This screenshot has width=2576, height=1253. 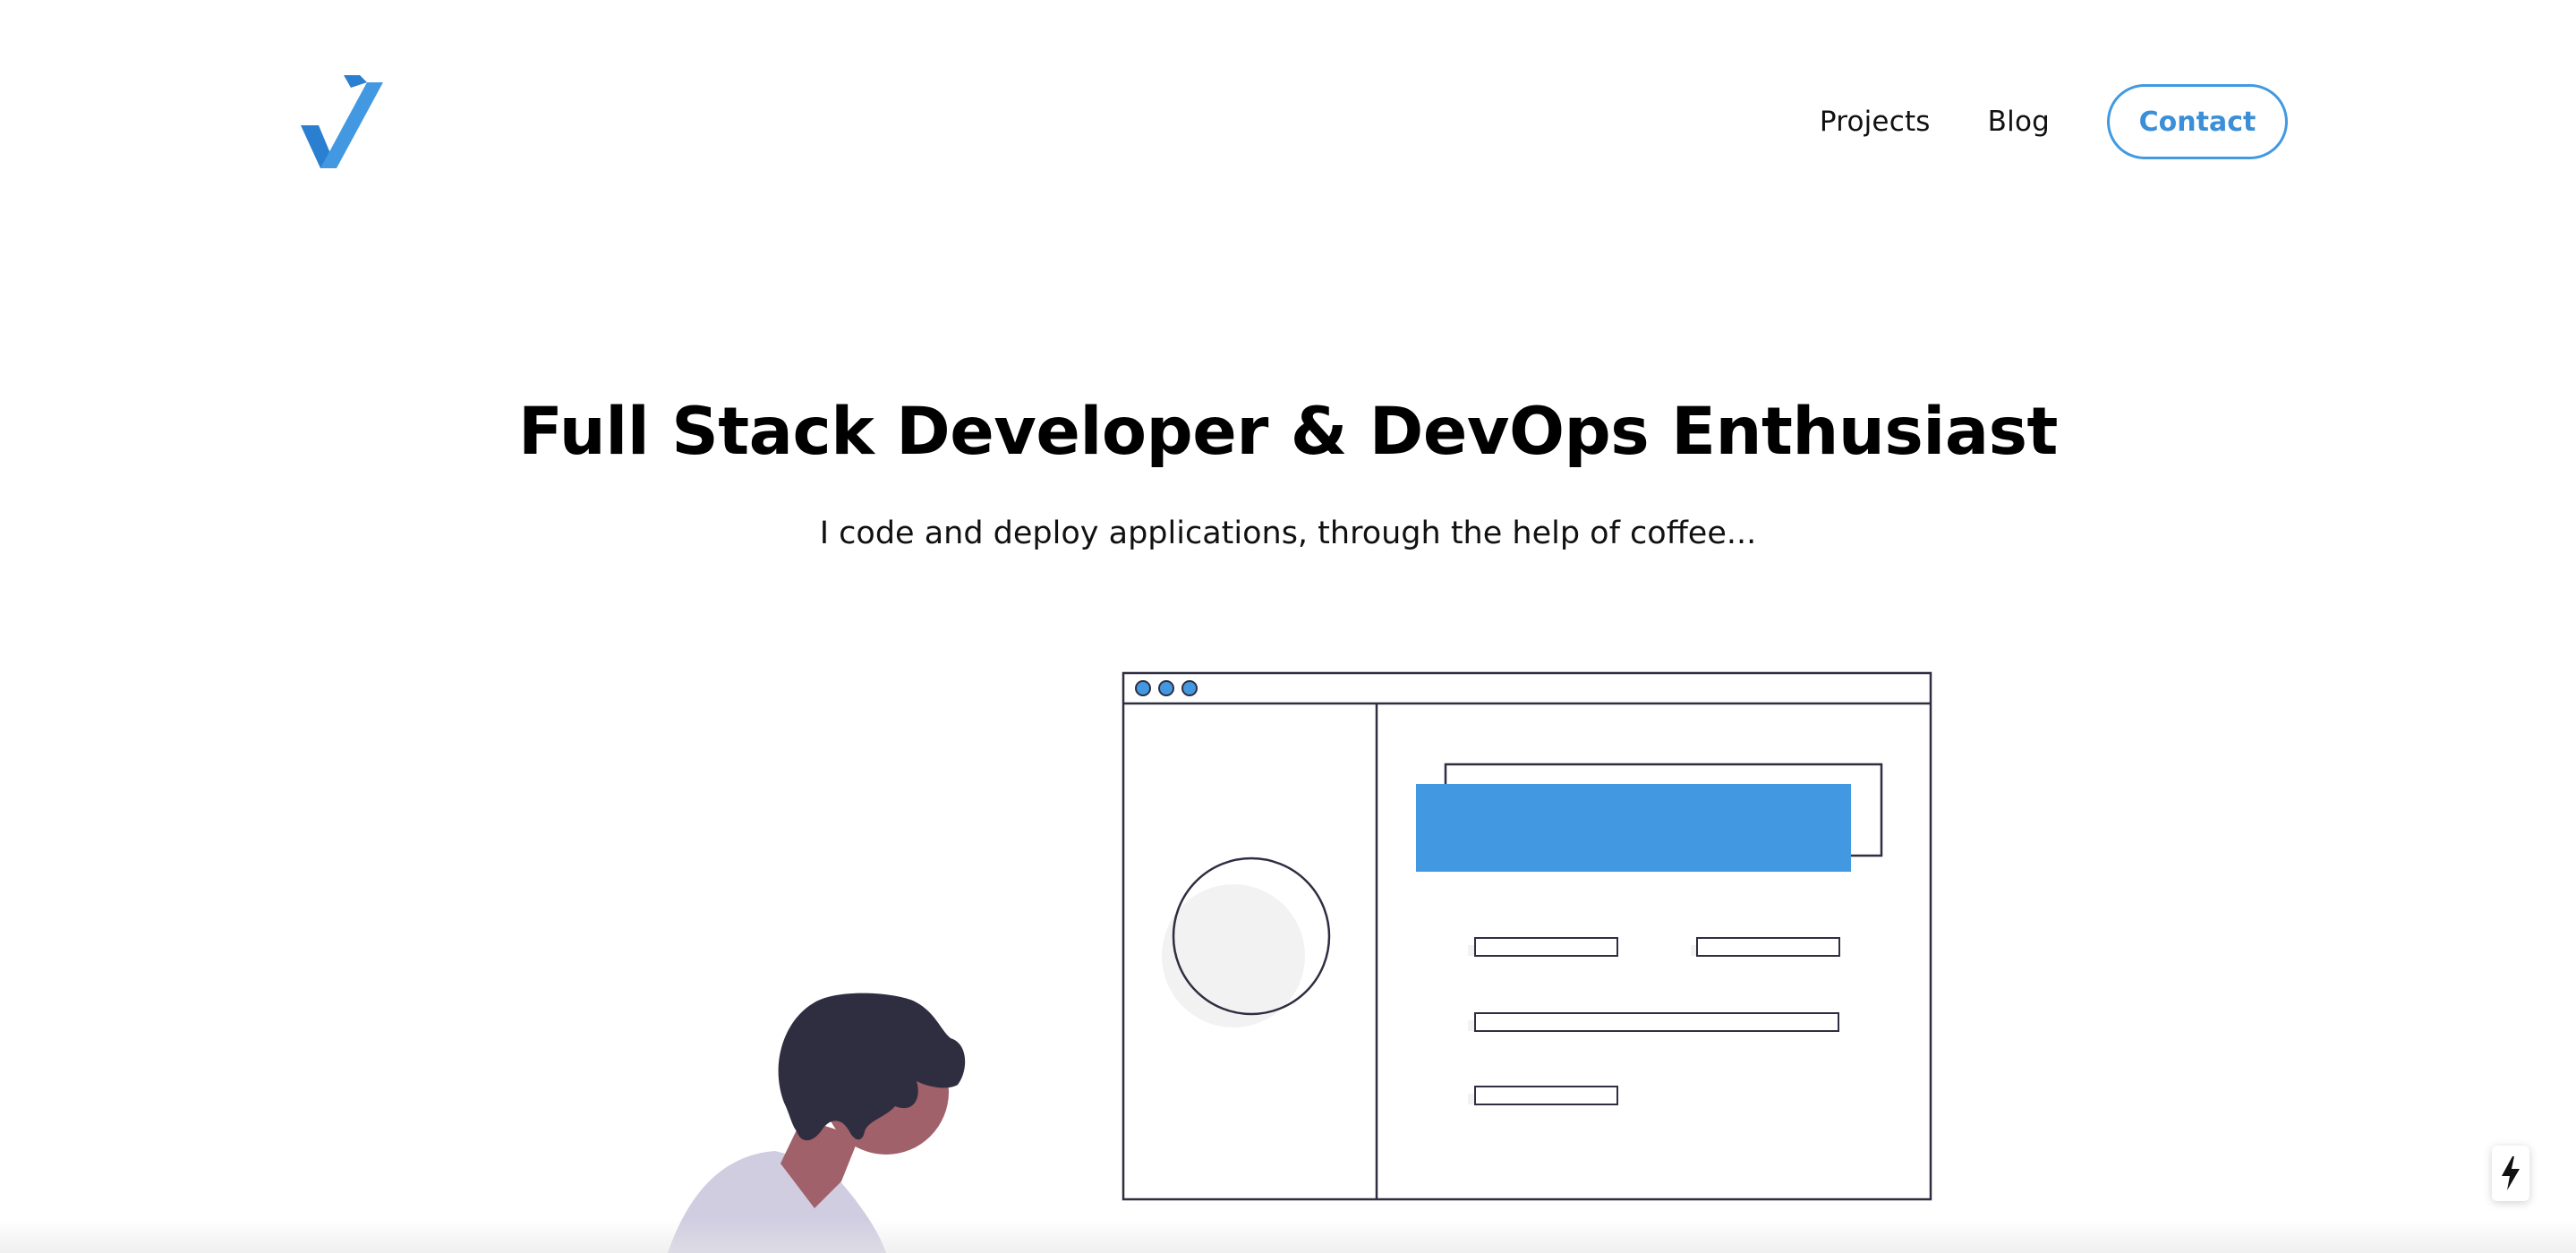 What do you see at coordinates (1527, 936) in the screenshot?
I see `browser-window-illustration` at bounding box center [1527, 936].